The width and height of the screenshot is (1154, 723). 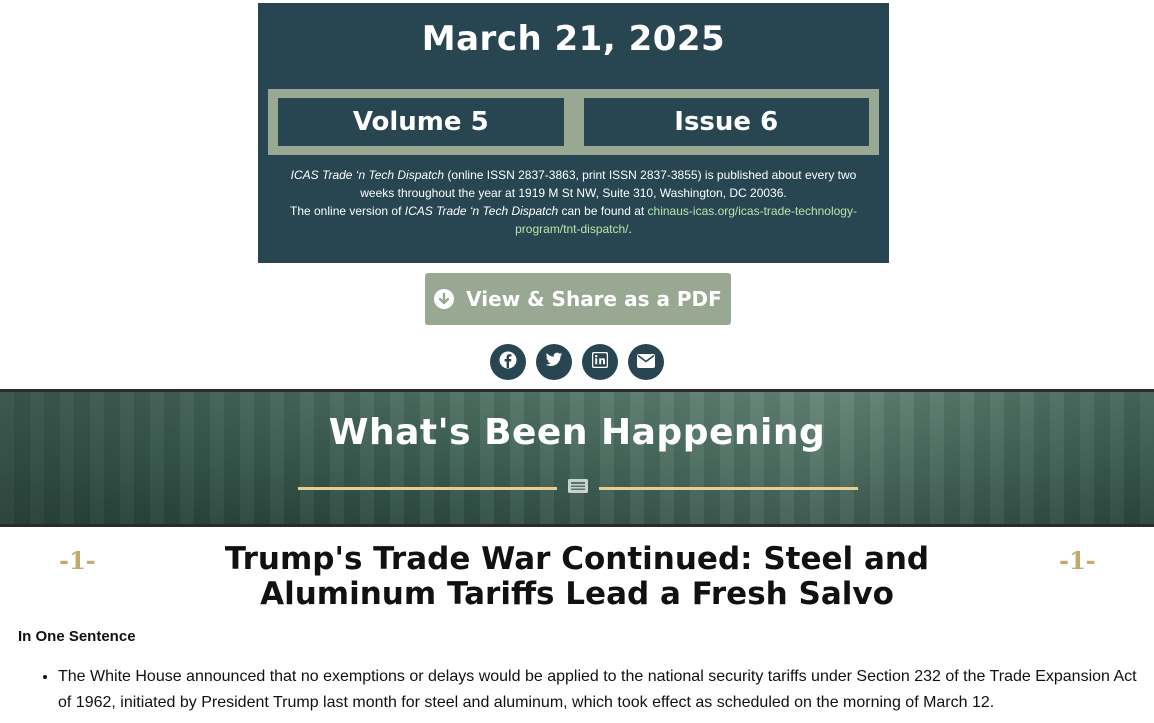 I want to click on twitter-share-button, so click(x=554, y=362).